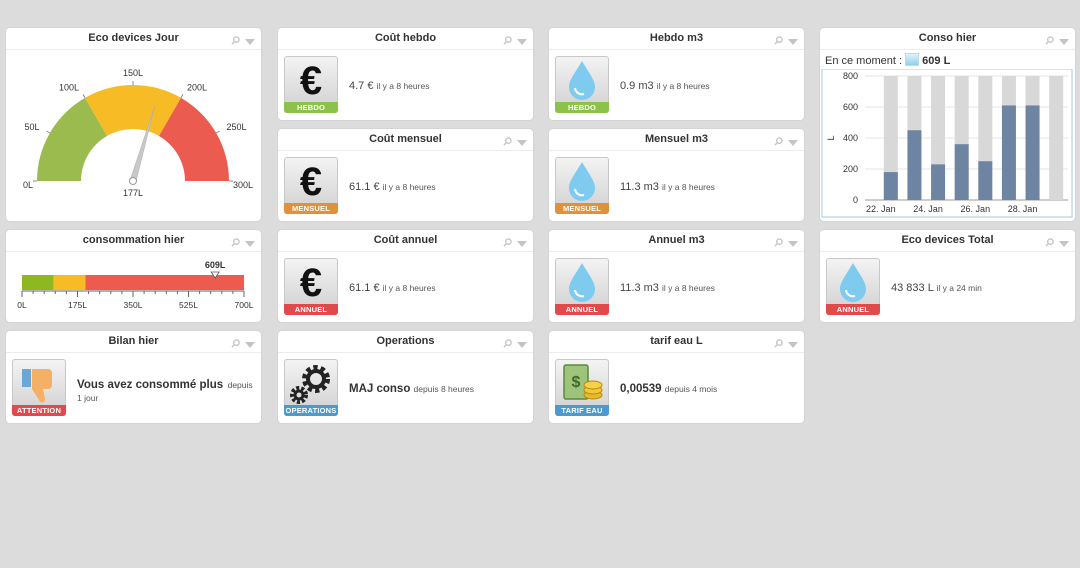 The image size is (1080, 568). I want to click on tile-title: Eco devices Total, so click(947, 240).